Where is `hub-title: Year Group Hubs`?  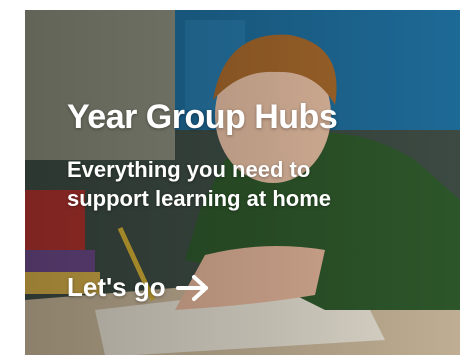
hub-title: Year Group Hubs is located at coordinates (202, 117).